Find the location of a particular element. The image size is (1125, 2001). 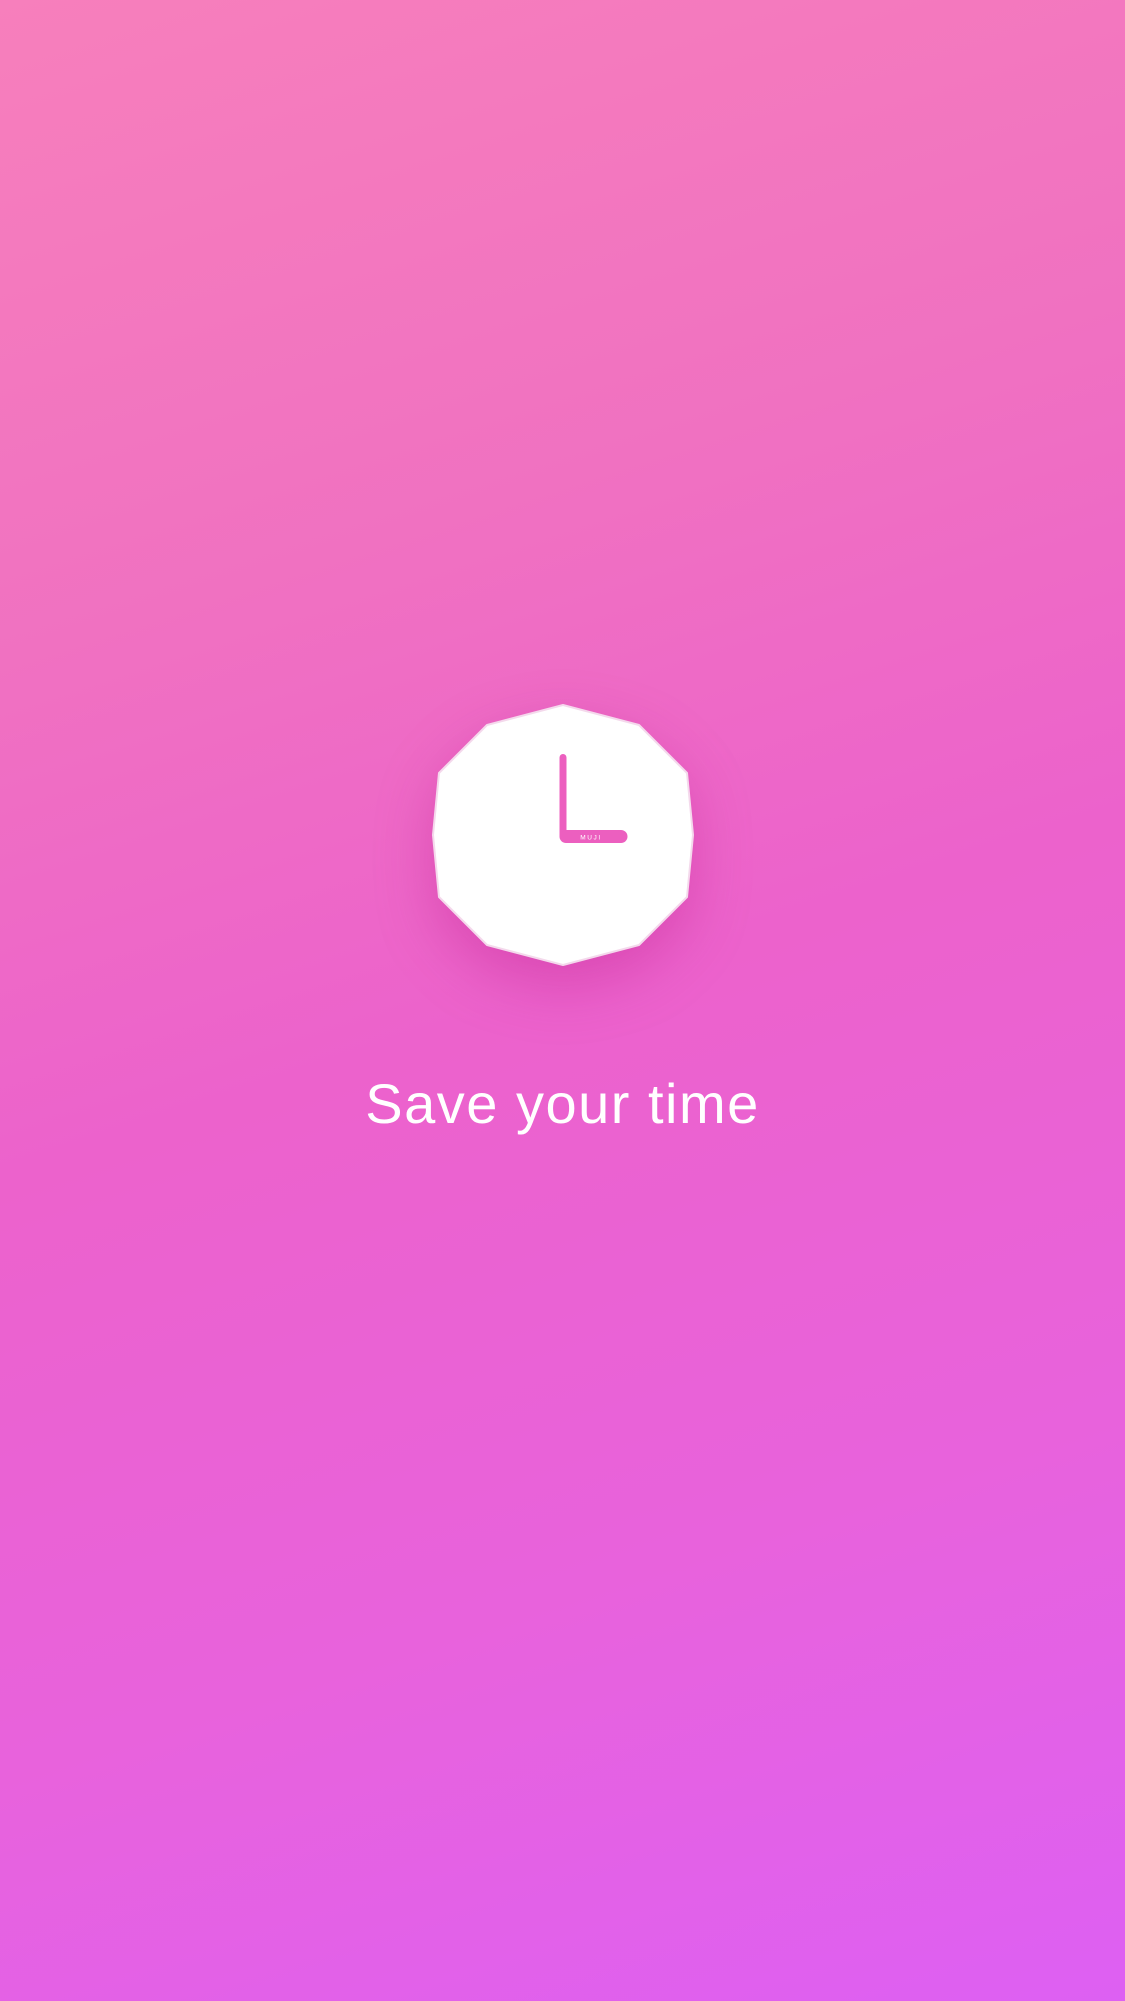

logo-brand-text: MUJI is located at coordinates (591, 838).